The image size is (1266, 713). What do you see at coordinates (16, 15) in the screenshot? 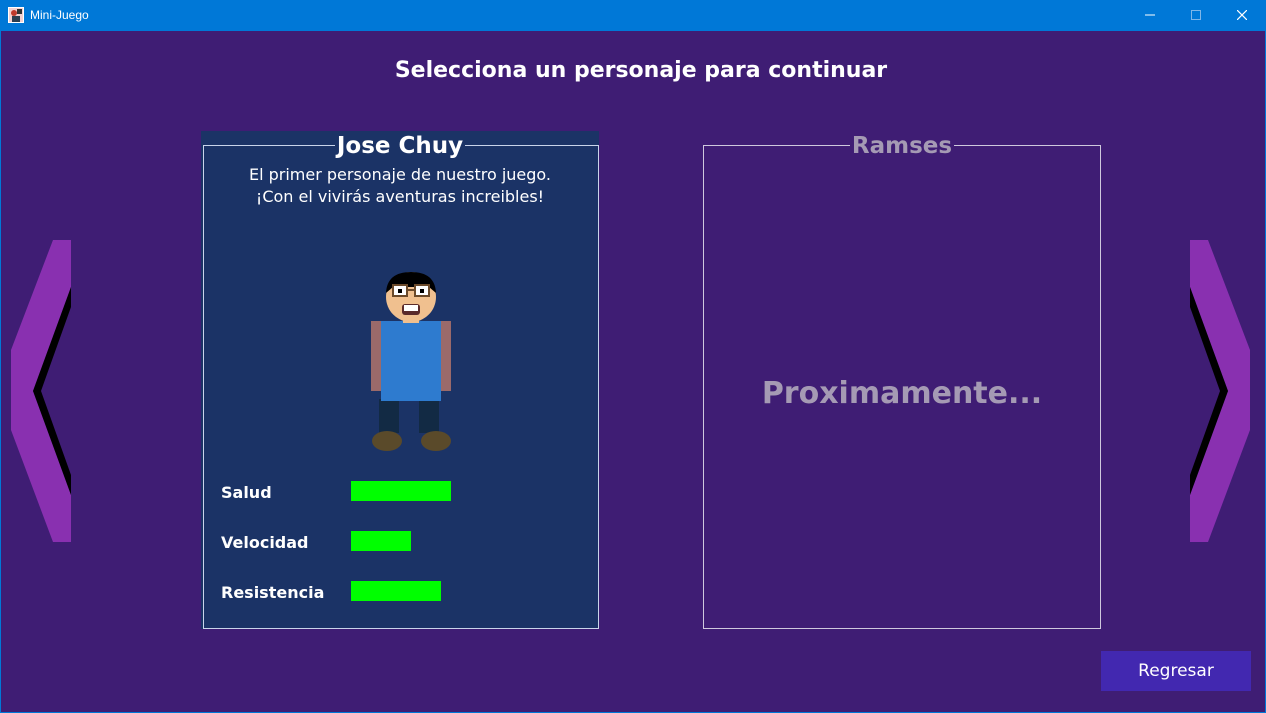
I see `app-icon` at bounding box center [16, 15].